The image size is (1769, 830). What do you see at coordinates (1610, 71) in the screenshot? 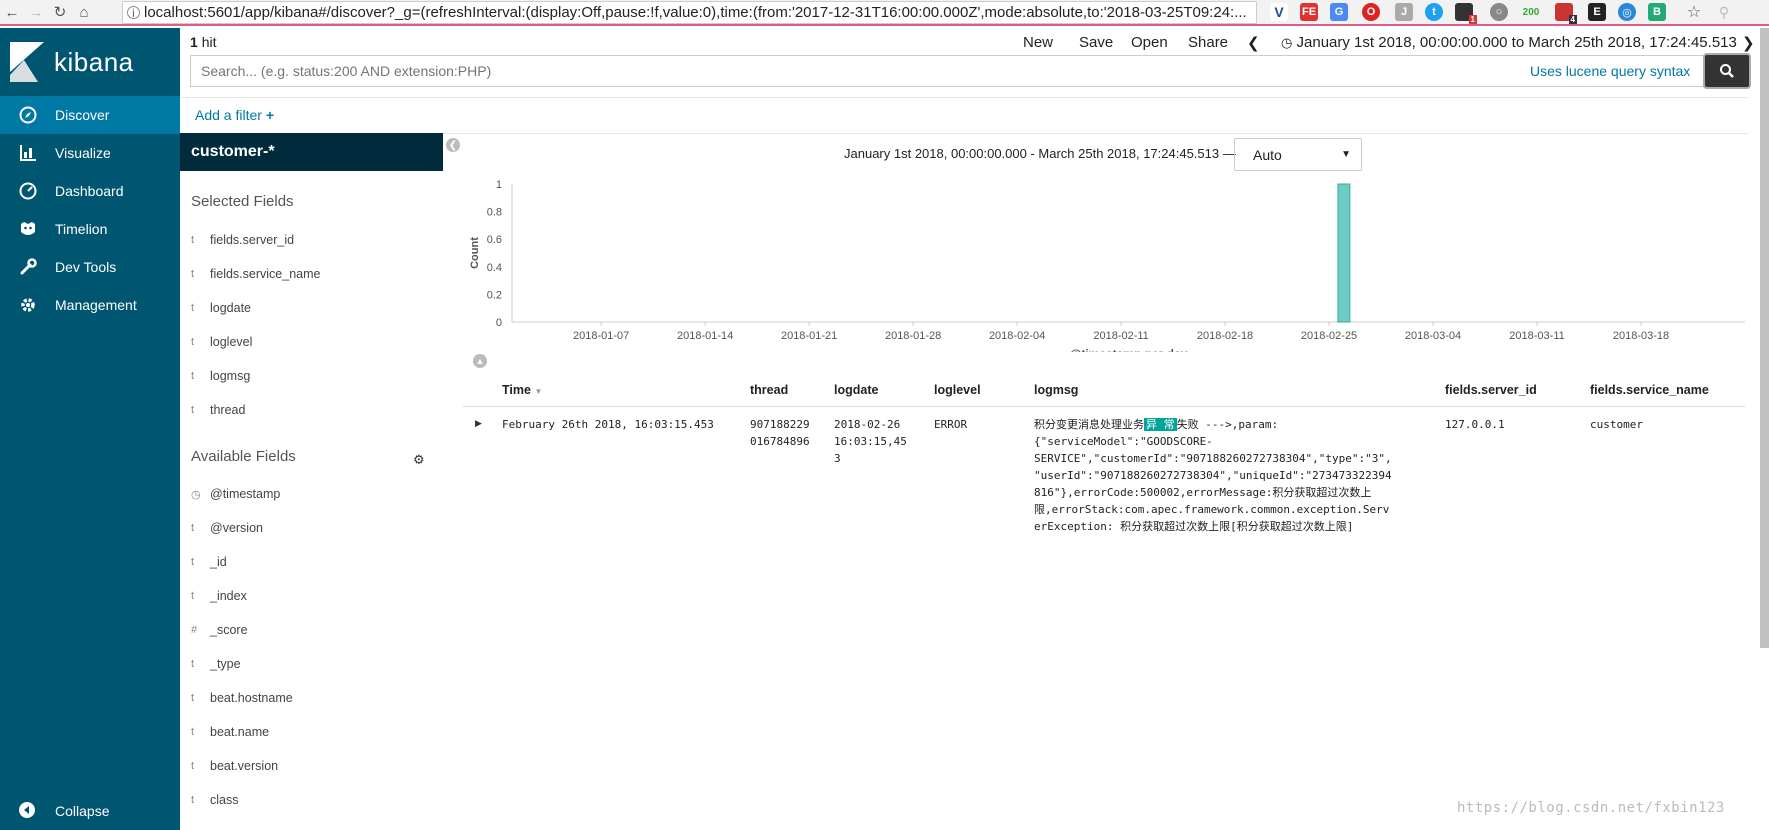
I see `lucene-syntax-link: Uses lucene query syntax` at bounding box center [1610, 71].